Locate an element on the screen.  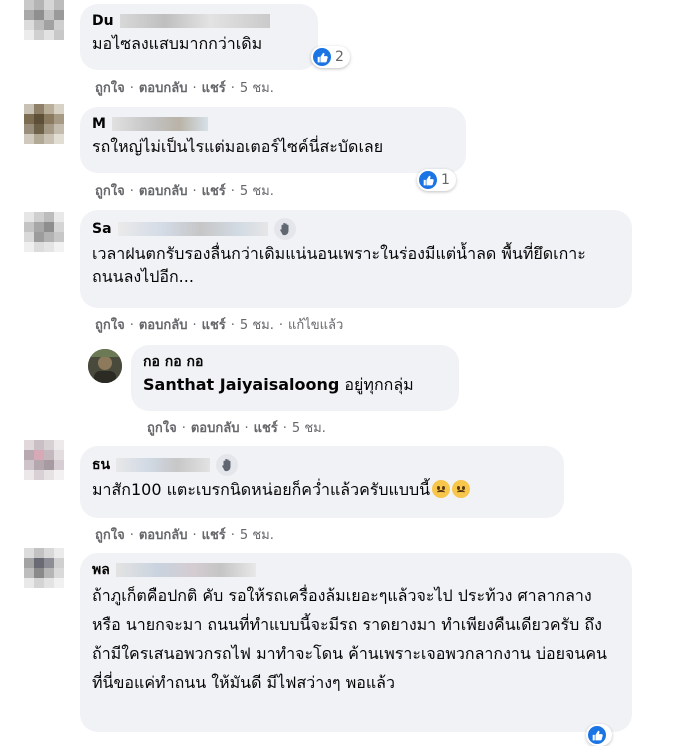
mention-link: Santhat Jaiyaisaloong is located at coordinates (241, 384).